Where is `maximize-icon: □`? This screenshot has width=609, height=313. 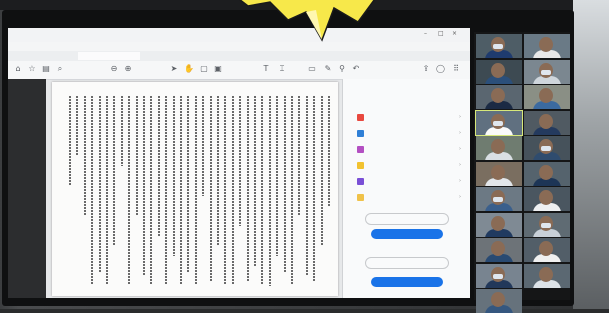
maximize-icon: □ is located at coordinates (441, 33).